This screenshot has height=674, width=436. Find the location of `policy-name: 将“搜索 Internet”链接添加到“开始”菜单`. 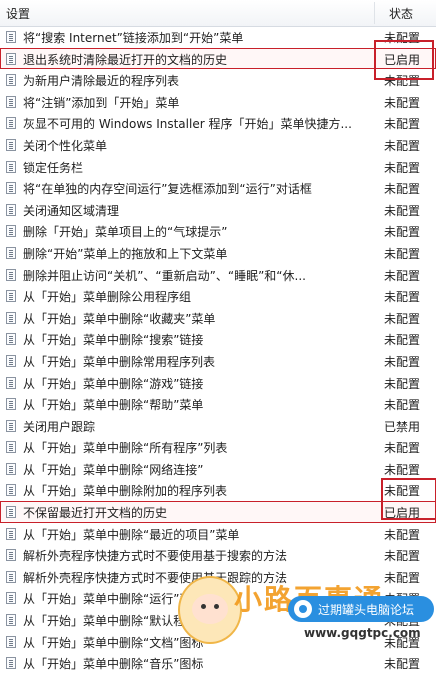

policy-name: 将“搜索 Internet”链接添加到“开始”菜单 is located at coordinates (133, 38).